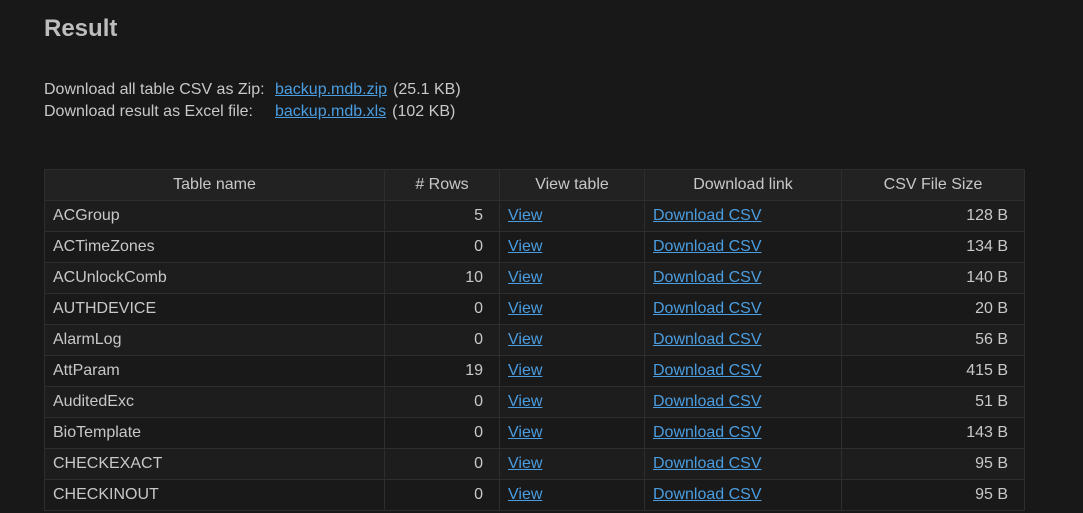 The image size is (1083, 513). I want to click on row-count-cell: 5, so click(442, 216).